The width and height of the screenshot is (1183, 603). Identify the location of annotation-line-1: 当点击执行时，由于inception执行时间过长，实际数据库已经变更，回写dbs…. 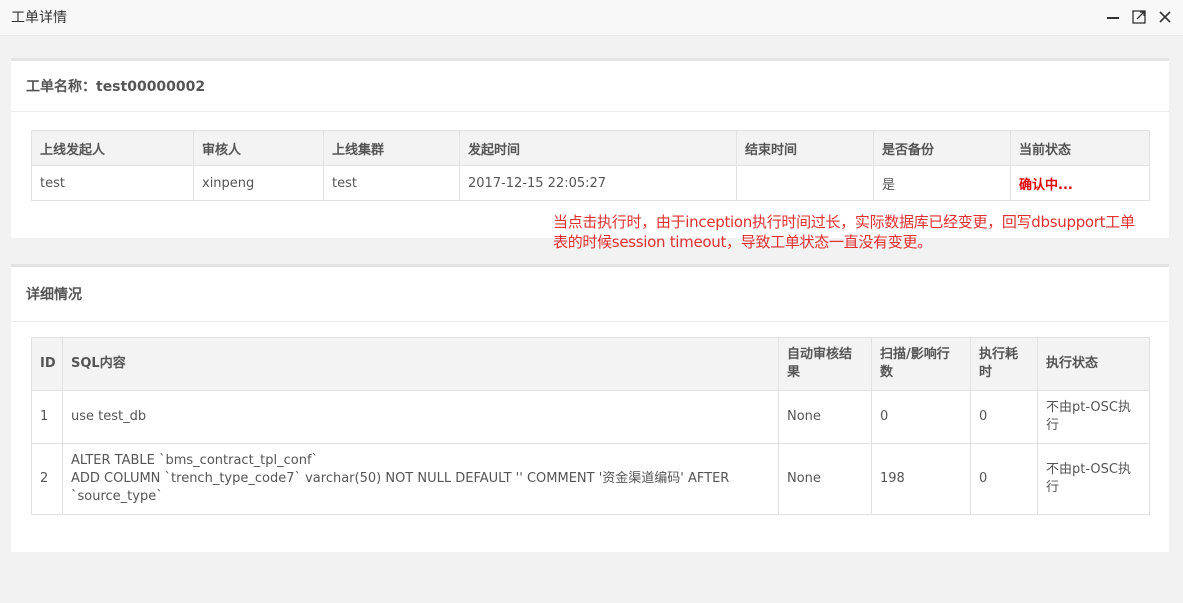
(844, 222).